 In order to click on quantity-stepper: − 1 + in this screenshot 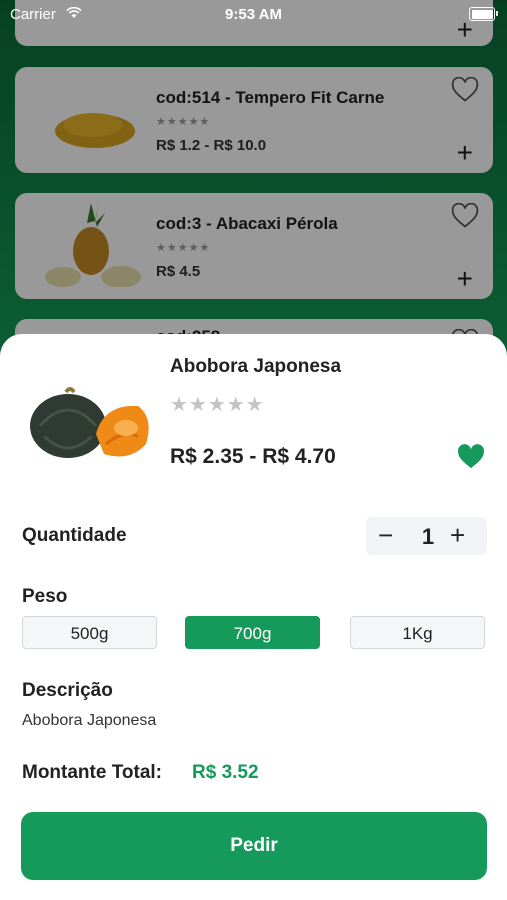, I will do `click(426, 536)`.